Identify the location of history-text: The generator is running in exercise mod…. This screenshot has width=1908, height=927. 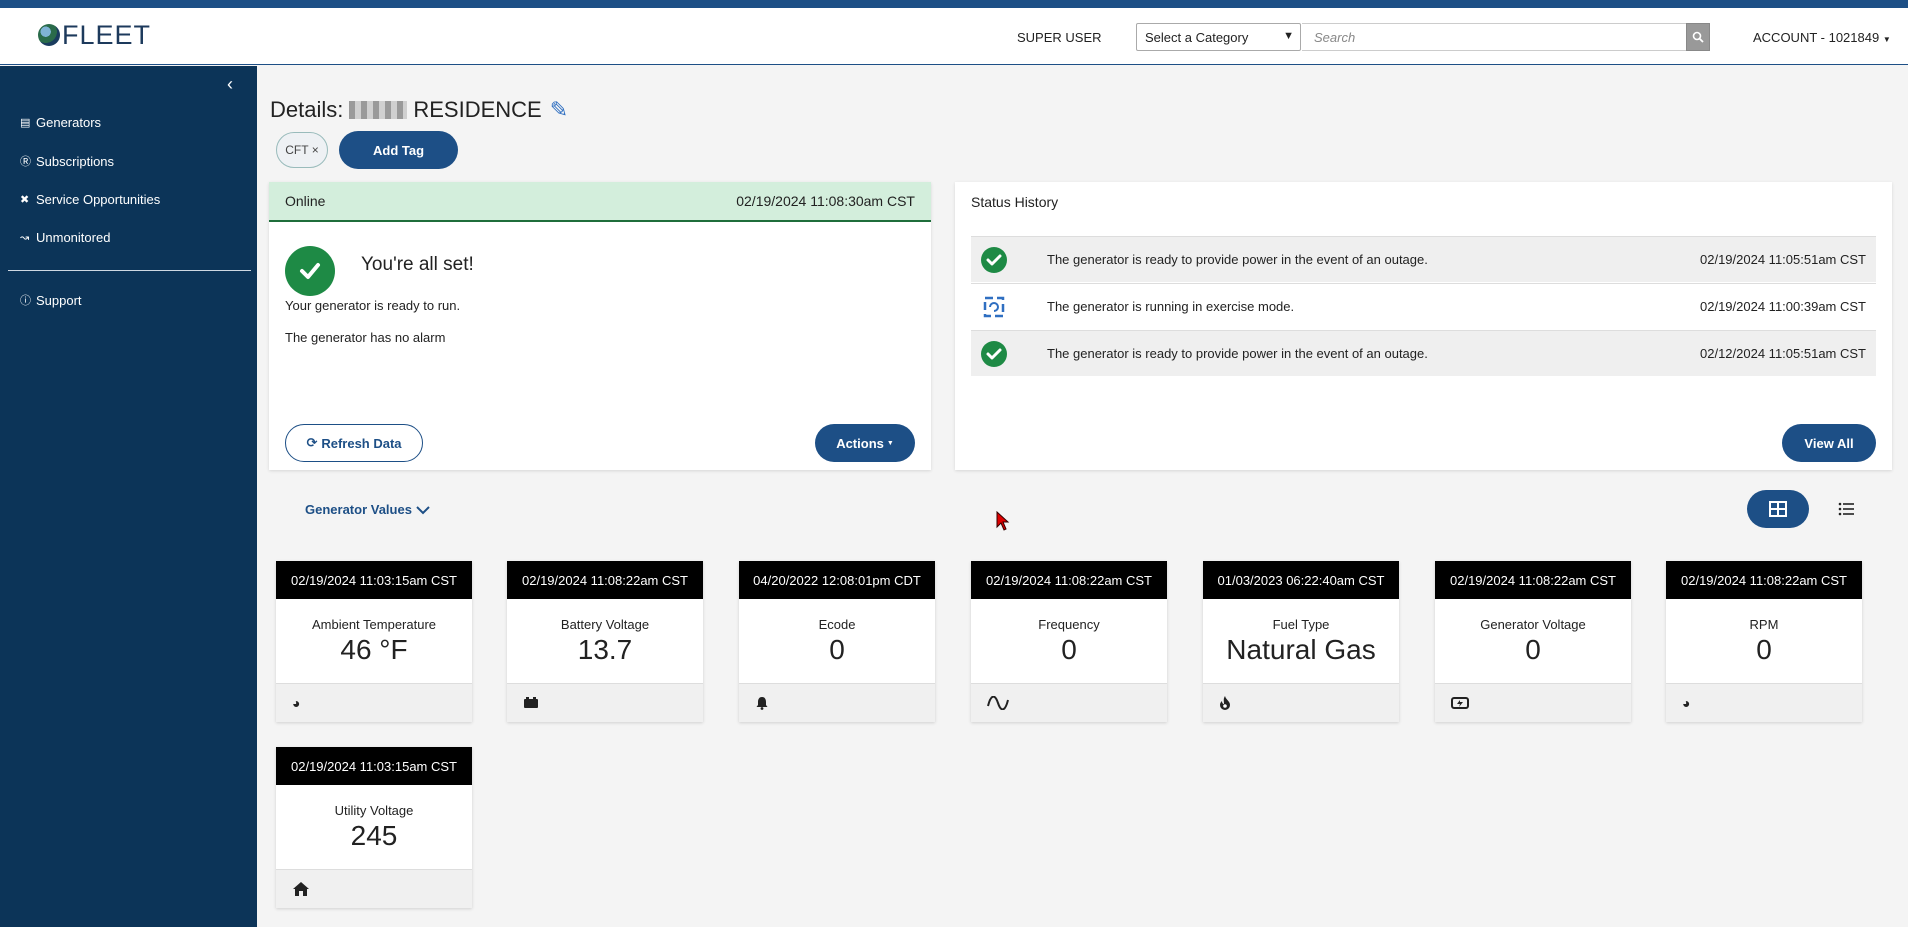
(1171, 306).